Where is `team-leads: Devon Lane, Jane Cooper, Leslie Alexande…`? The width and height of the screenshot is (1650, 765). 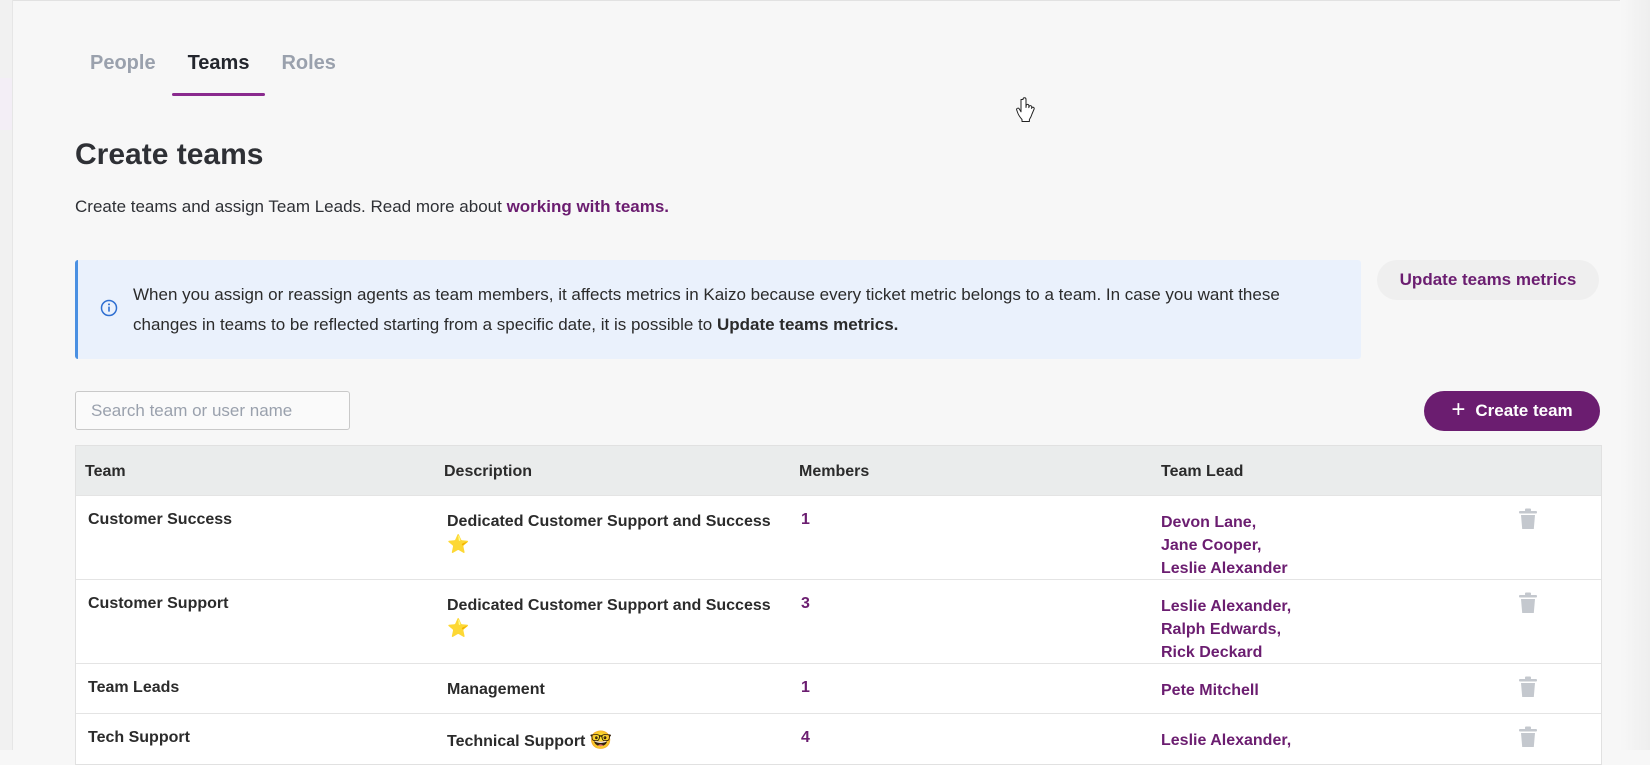
team-leads: Devon Lane, Jane Cooper, Leslie Alexande… is located at coordinates (1224, 545).